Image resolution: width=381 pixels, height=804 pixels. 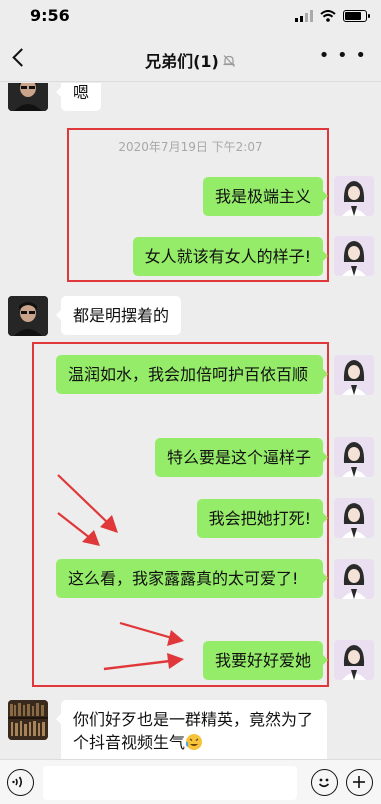 I want to click on status-time: 9:56, so click(x=50, y=15).